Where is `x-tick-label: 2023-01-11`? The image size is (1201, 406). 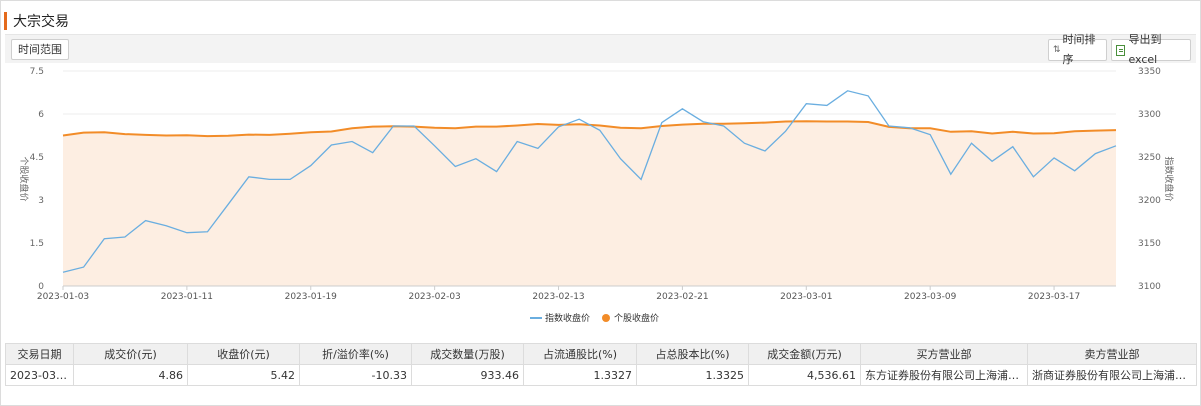
x-tick-label: 2023-01-11 is located at coordinates (187, 297).